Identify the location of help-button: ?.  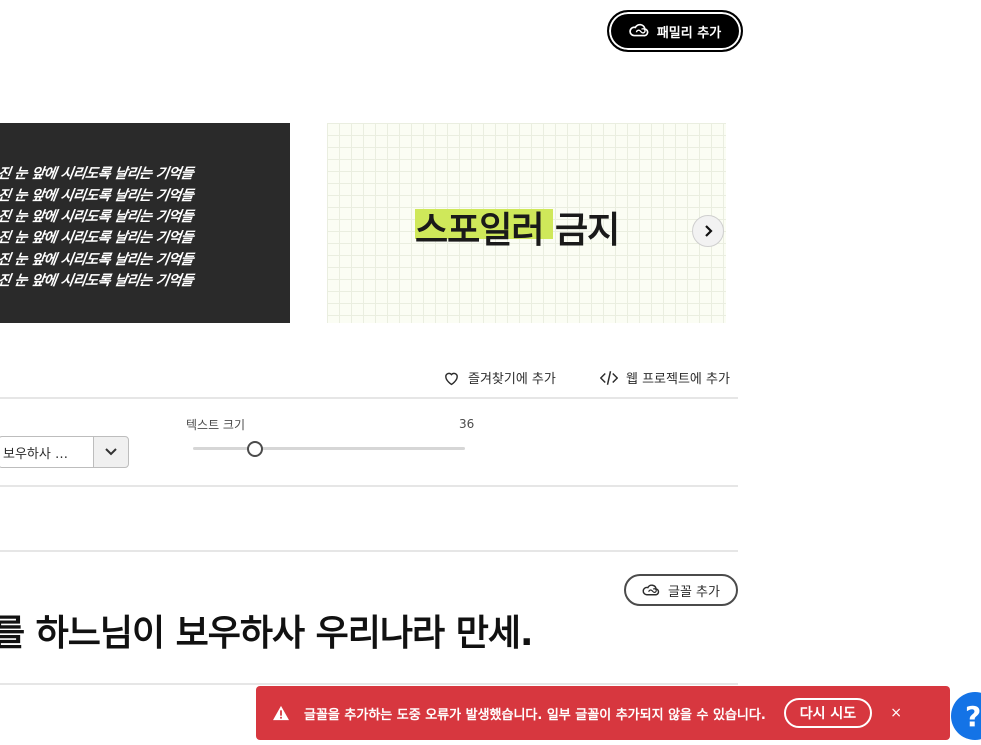
(966, 716).